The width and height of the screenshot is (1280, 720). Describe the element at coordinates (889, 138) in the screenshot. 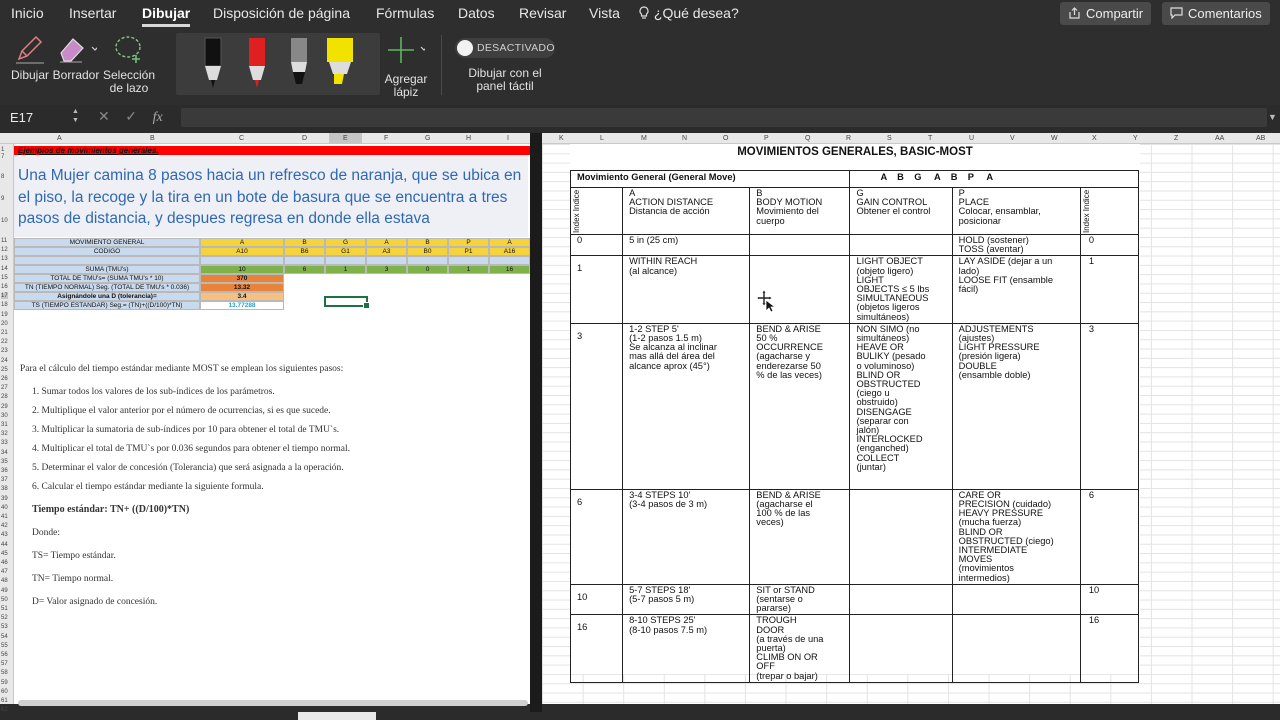

I see `column-header: S` at that location.